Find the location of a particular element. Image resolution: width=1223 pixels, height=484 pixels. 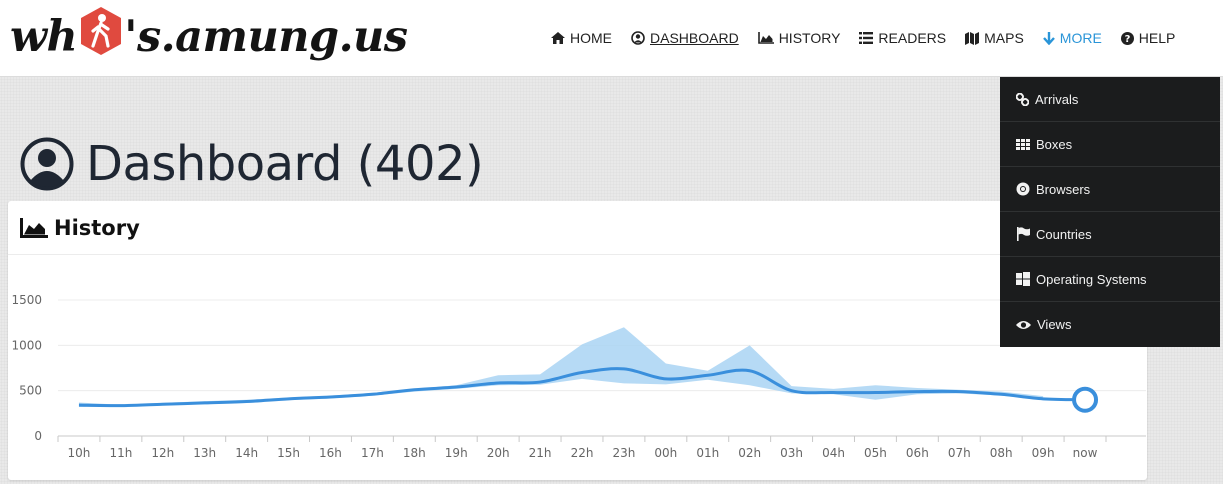

nav-dashboard-label: DASHBOARD is located at coordinates (694, 38).